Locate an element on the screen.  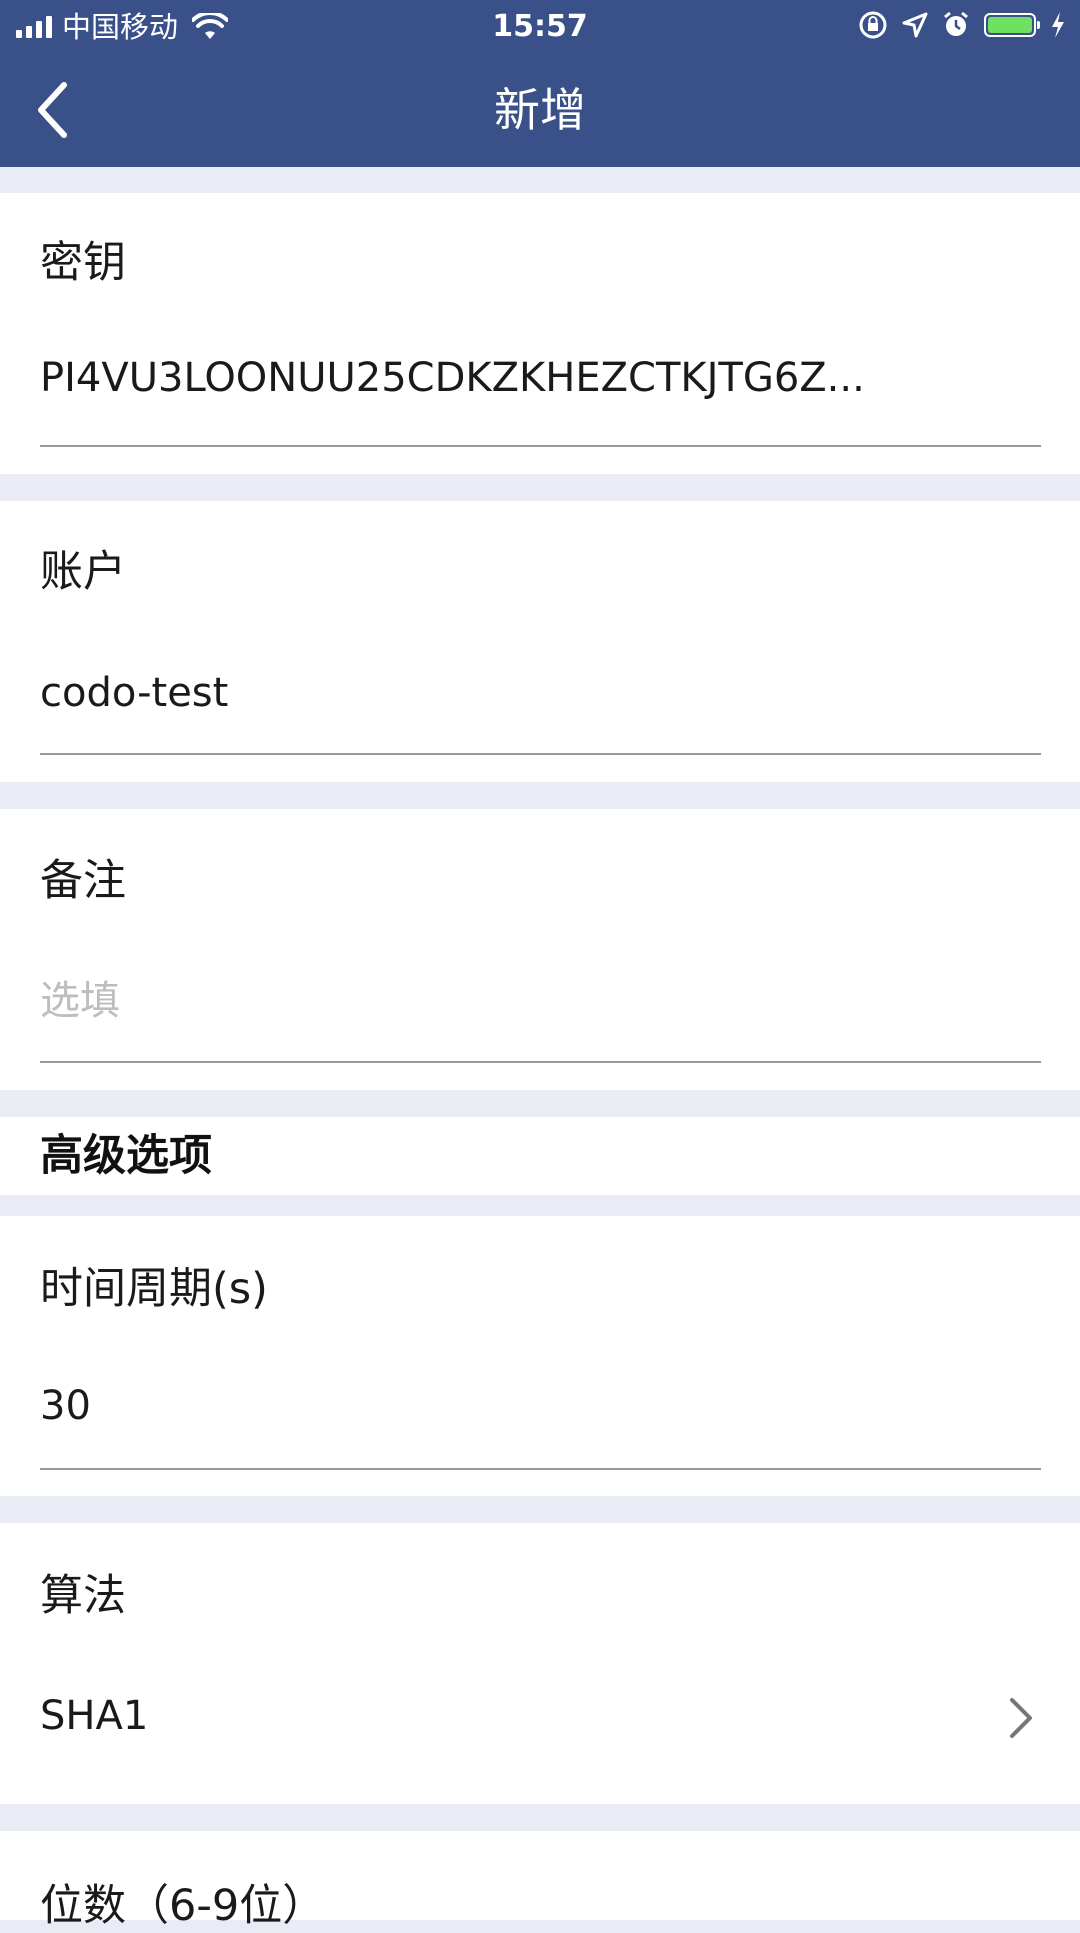
period-underline is located at coordinates (540, 1469).